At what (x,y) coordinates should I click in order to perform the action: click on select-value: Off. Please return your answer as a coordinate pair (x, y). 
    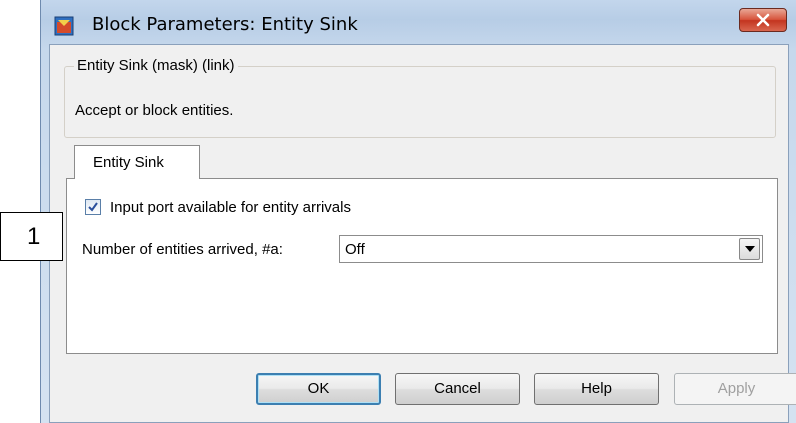
    Looking at the image, I should click on (355, 249).